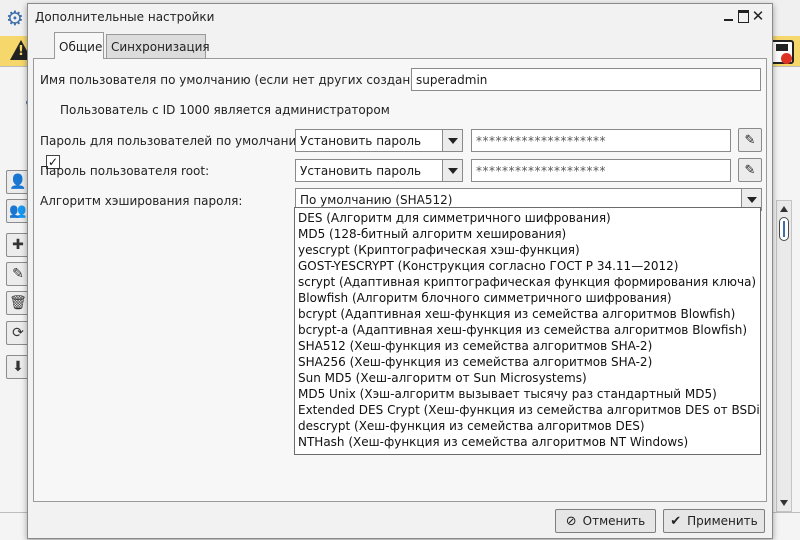 The height and width of the screenshot is (540, 800). What do you see at coordinates (784, 503) in the screenshot?
I see `scroll-down-icon` at bounding box center [784, 503].